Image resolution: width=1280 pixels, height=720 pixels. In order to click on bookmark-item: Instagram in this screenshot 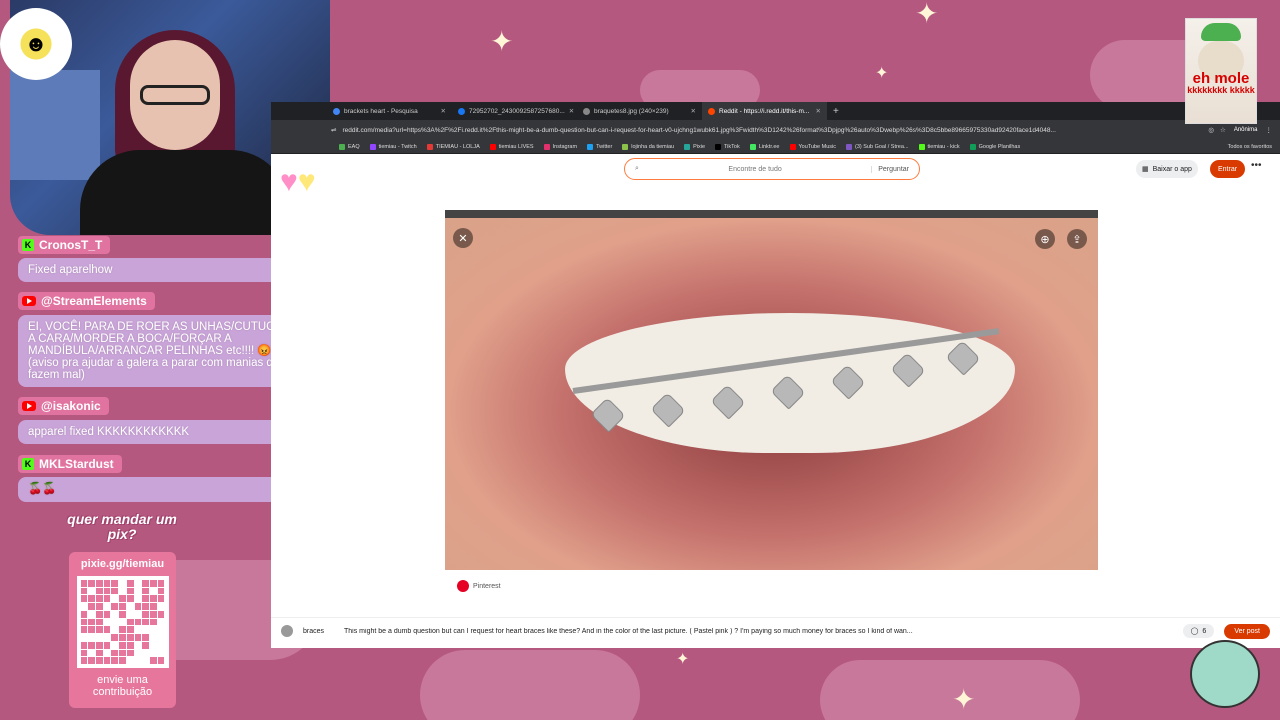, I will do `click(560, 146)`.